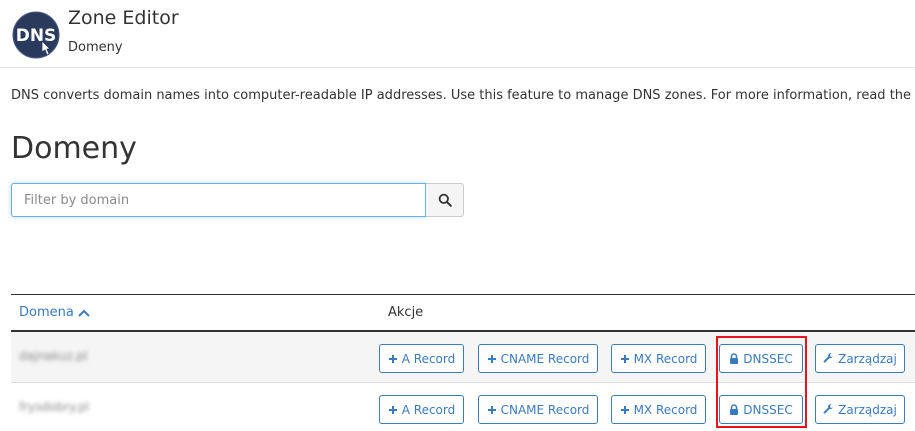 The image size is (915, 431). What do you see at coordinates (74, 148) in the screenshot?
I see `page-title: Domeny` at bounding box center [74, 148].